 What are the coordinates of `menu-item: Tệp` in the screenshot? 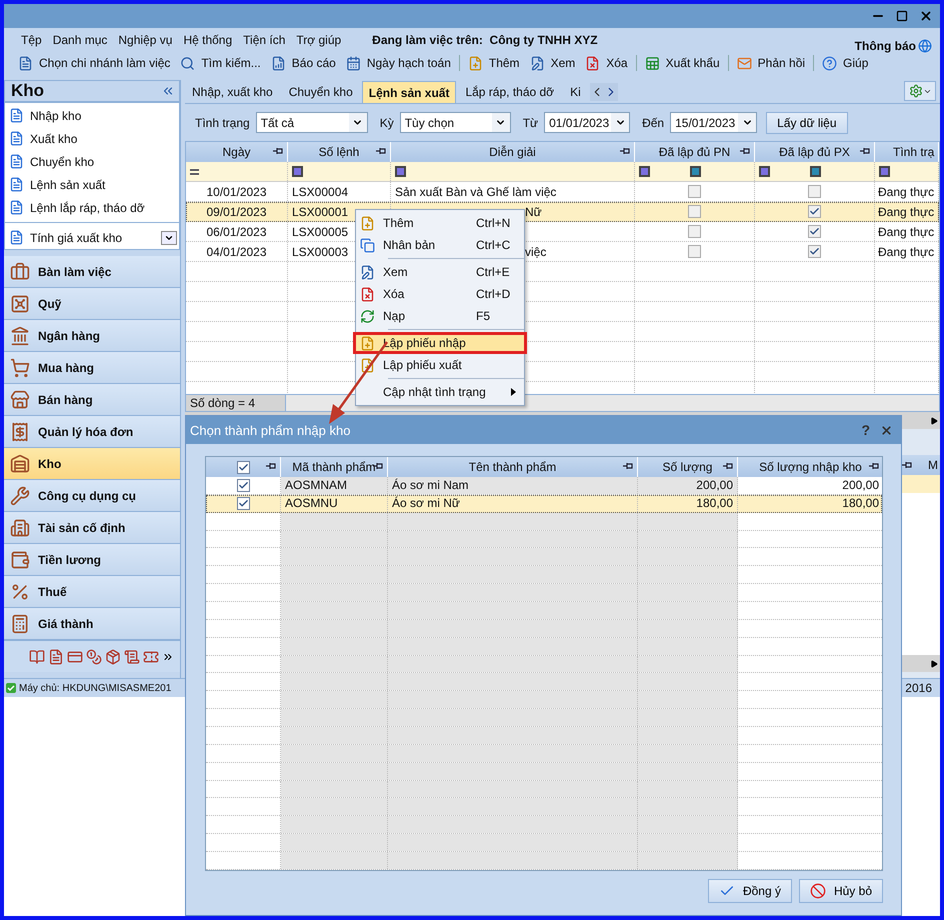 It's located at (31, 40).